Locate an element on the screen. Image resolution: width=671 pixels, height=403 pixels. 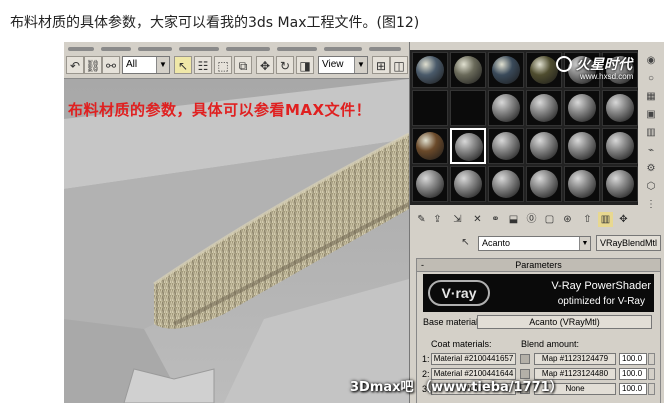
pivot-icon: ⊞ is located at coordinates (381, 65).